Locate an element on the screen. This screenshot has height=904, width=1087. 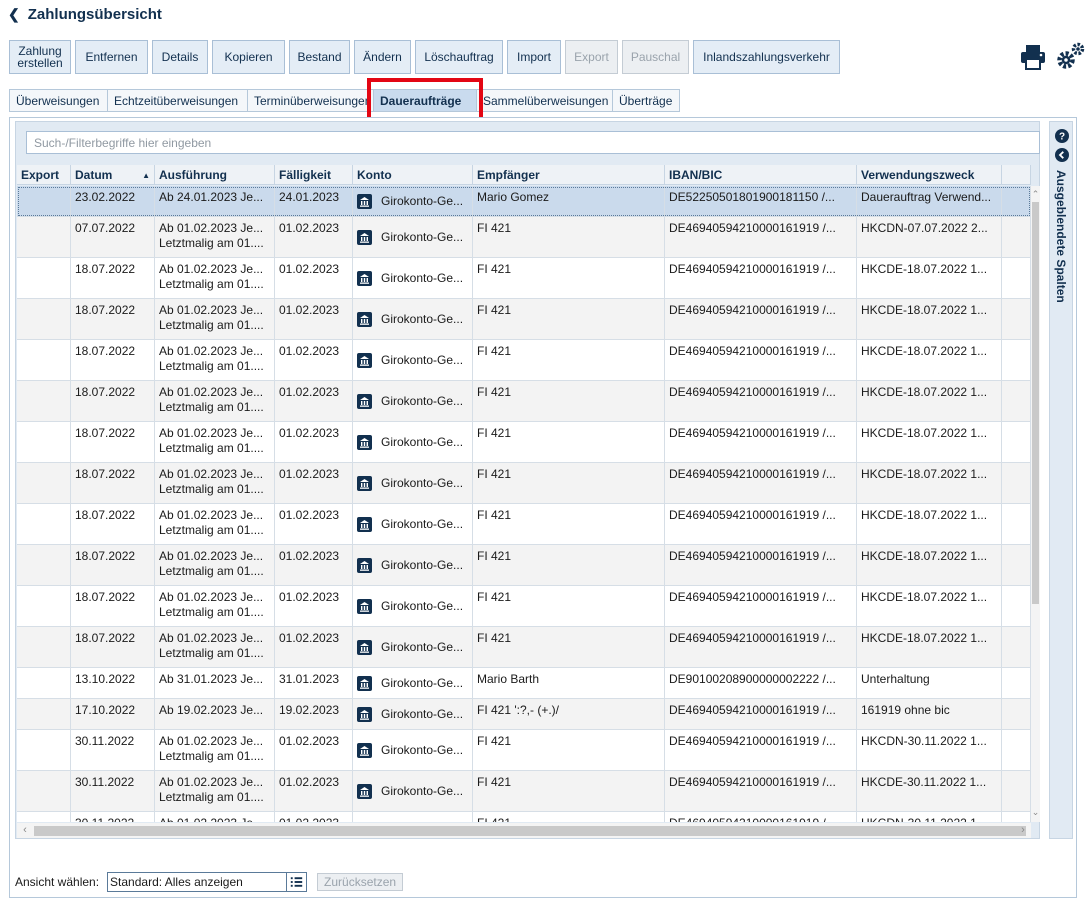
search-input is located at coordinates (533, 142).